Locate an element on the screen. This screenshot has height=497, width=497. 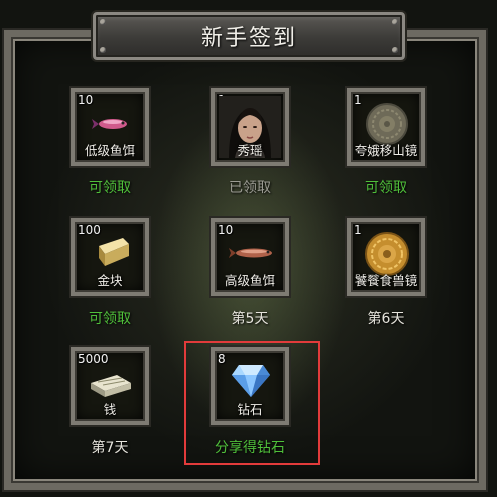
reward-name: 低级鱼饵 is located at coordinates (109, 150).